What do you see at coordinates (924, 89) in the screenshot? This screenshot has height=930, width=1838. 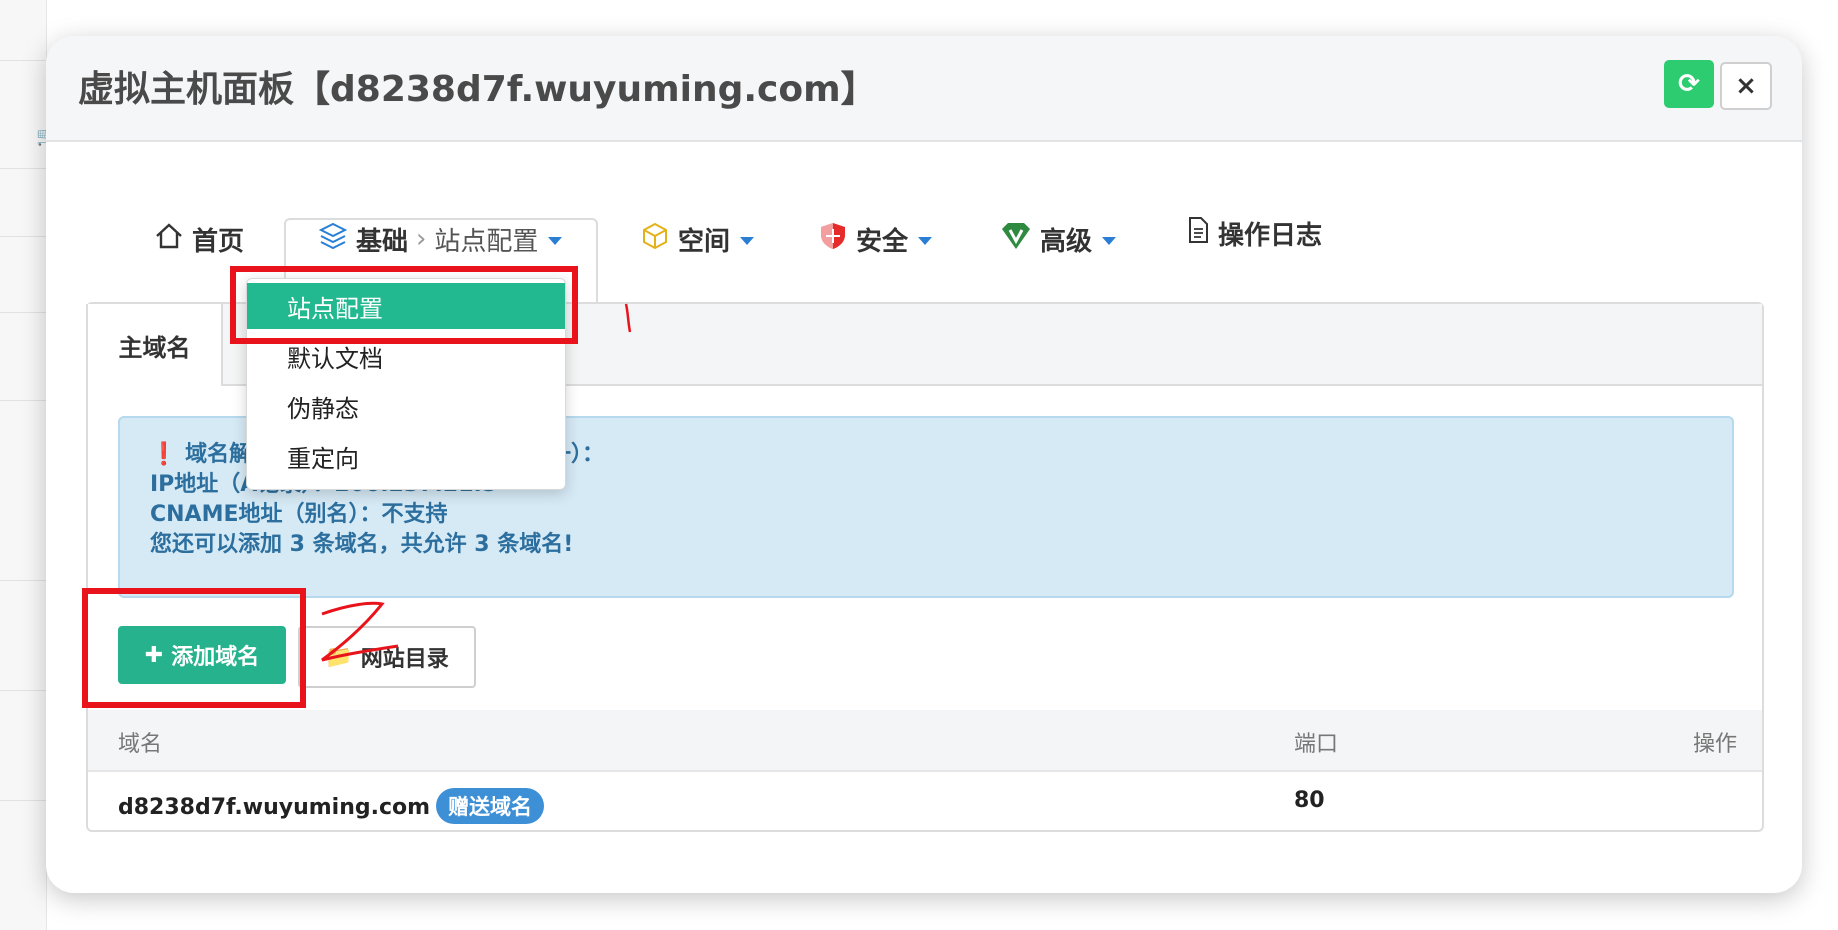 I see `modal-header: 虚拟主机面板【d8238d7f.wuyuming.com】 ⟳ ×` at bounding box center [924, 89].